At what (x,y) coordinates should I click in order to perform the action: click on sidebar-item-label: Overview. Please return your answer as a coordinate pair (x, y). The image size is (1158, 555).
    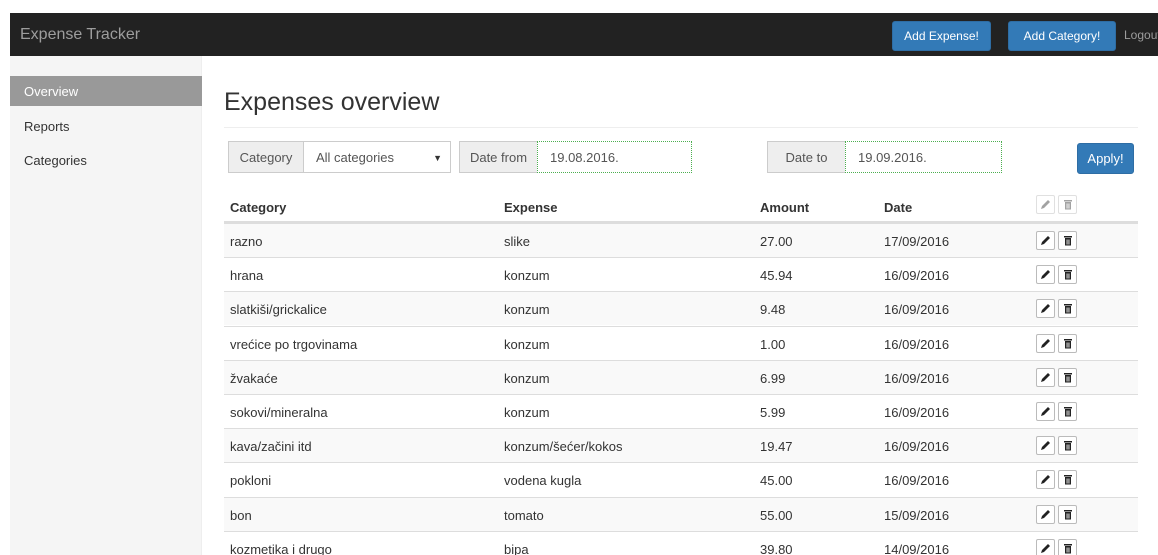
    Looking at the image, I should click on (51, 91).